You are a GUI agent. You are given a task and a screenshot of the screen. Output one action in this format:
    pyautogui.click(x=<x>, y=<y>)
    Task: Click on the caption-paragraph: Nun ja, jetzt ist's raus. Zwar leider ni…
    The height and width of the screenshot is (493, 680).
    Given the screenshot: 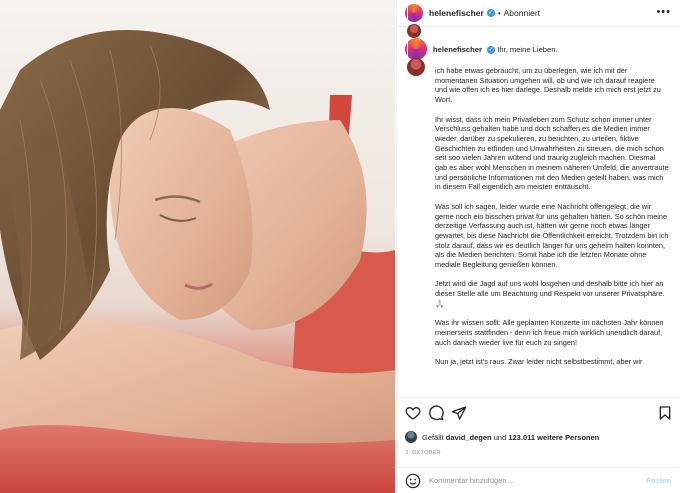 What is the action you would take?
    pyautogui.click(x=539, y=362)
    